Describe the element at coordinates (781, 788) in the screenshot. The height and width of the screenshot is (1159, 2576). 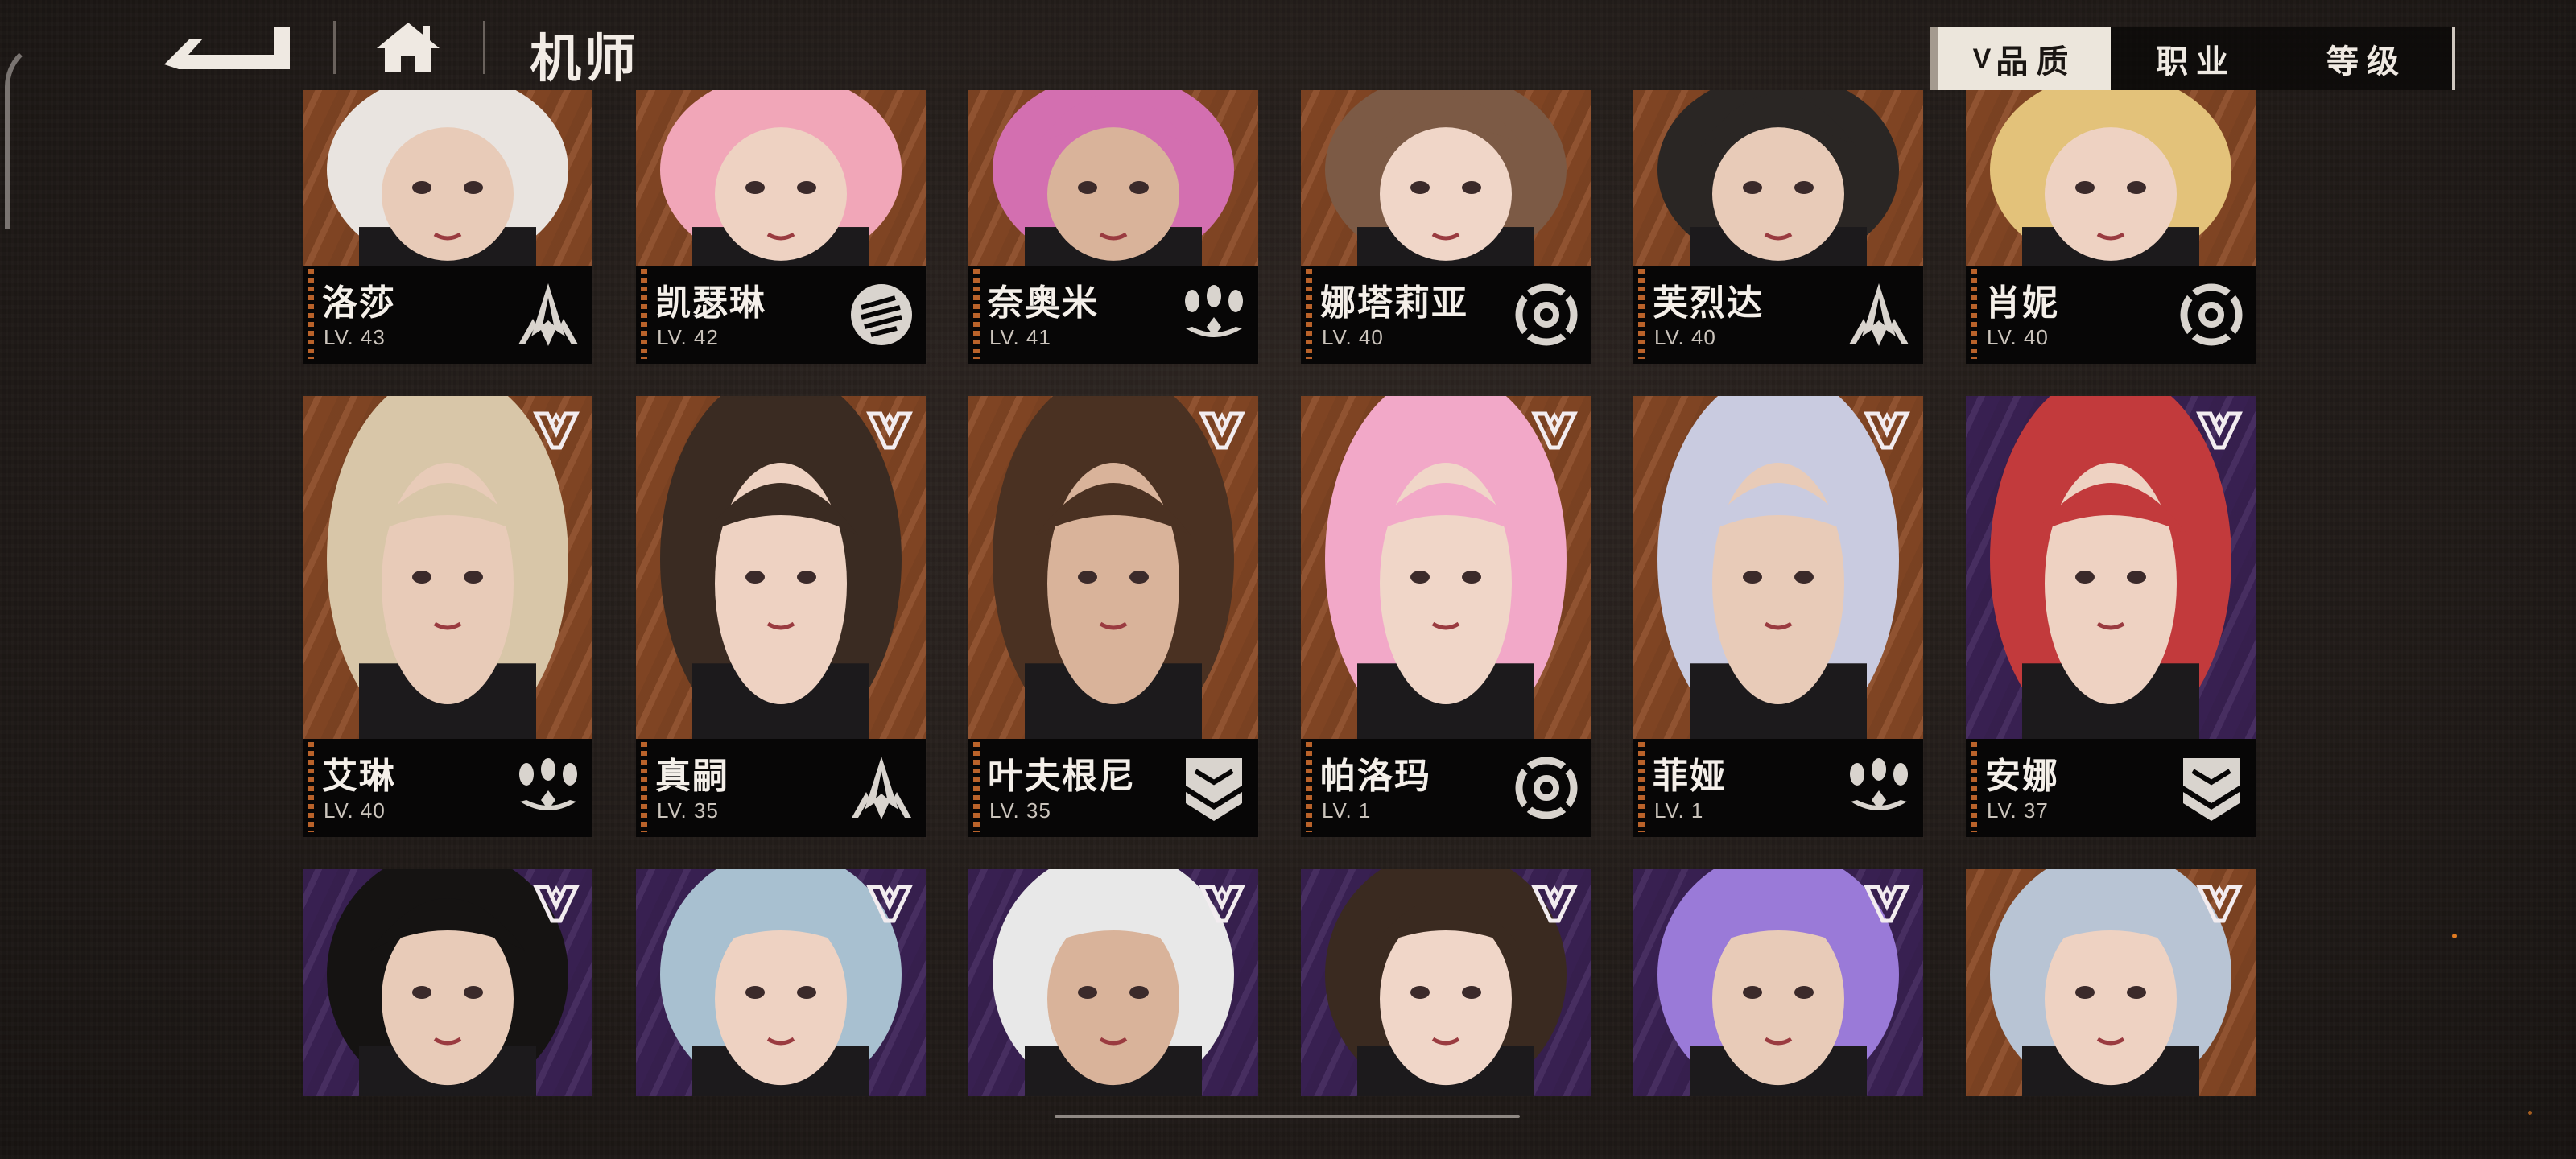
I see `pilot-namebar: 真嗣 LV. 35` at that location.